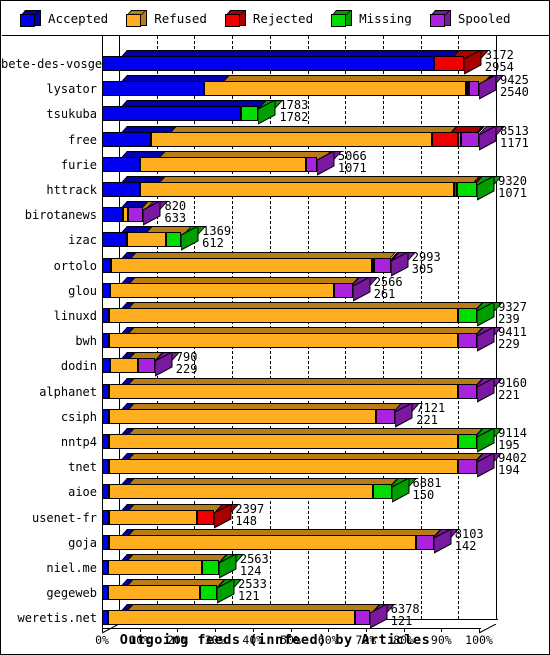  What do you see at coordinates (388, 281) in the screenshot?
I see `bar-value-top: 2566` at bounding box center [388, 281].